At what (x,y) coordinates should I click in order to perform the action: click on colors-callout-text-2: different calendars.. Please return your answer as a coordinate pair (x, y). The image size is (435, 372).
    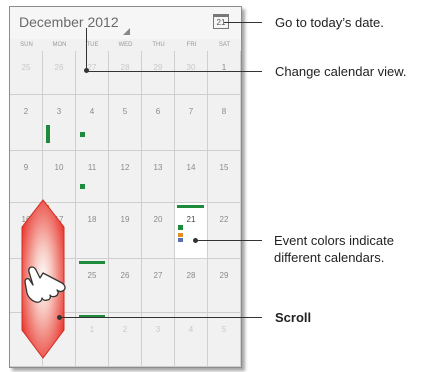
    Looking at the image, I should click on (329, 257).